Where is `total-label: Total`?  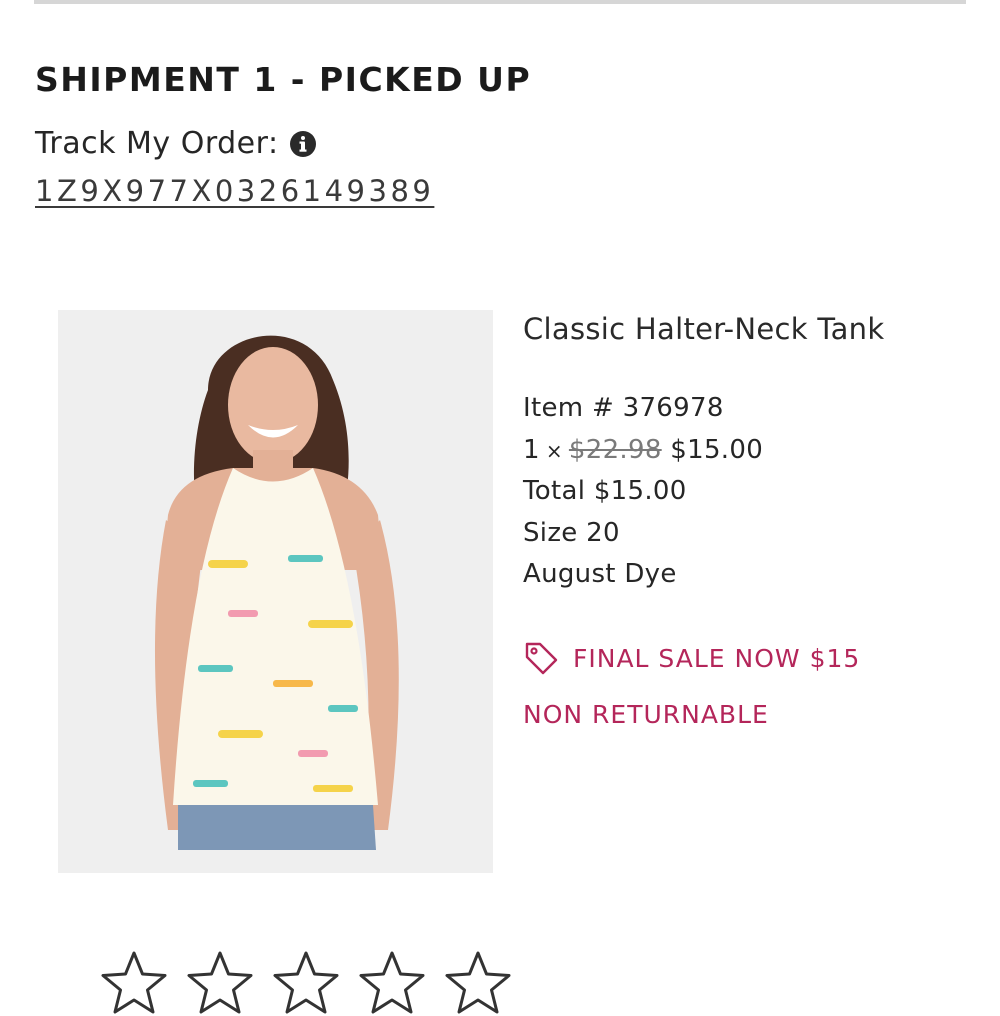
total-label: Total is located at coordinates (554, 491).